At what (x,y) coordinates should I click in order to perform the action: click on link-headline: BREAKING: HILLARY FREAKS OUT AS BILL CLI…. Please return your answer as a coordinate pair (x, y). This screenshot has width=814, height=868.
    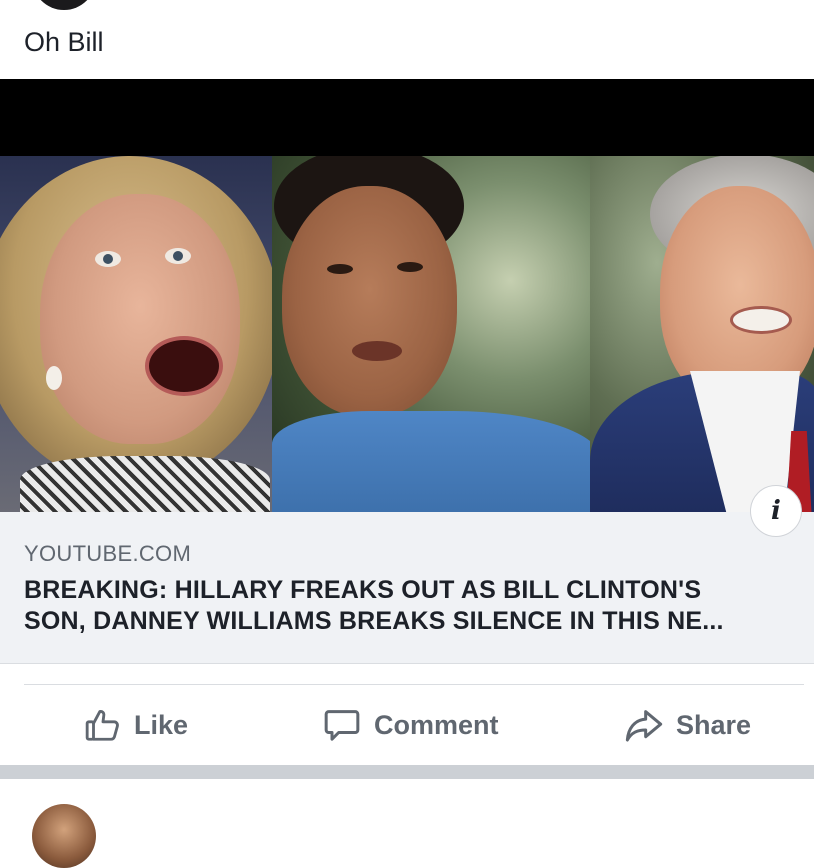
    Looking at the image, I should click on (409, 606).